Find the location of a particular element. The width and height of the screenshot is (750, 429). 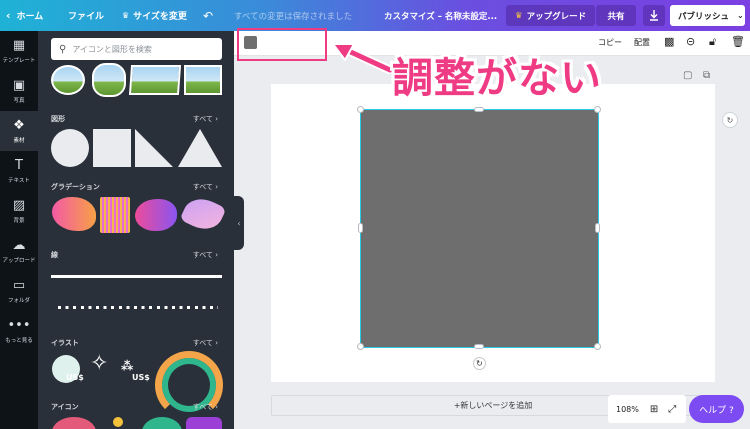

rail-item-background: ▨ 背景 is located at coordinates (19, 211).